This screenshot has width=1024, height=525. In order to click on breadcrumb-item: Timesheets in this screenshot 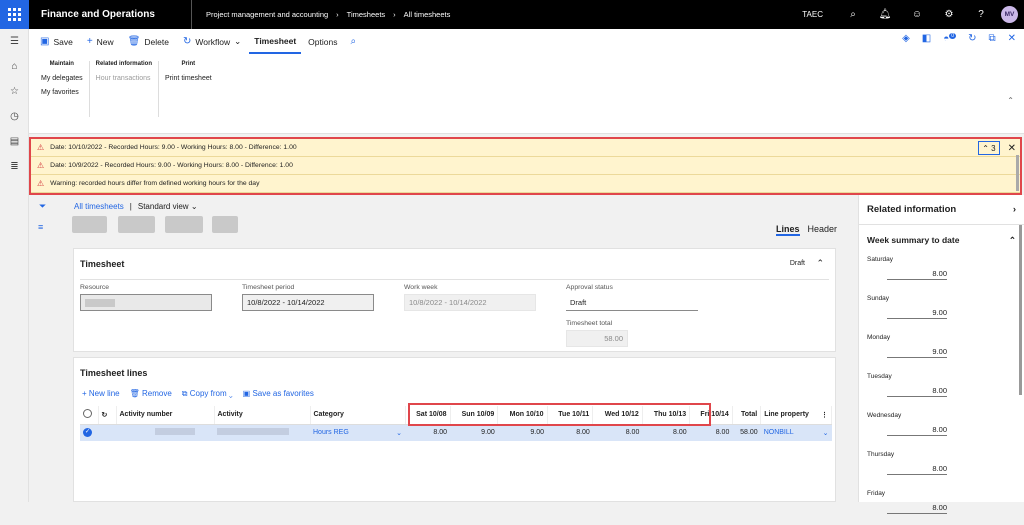, I will do `click(366, 14)`.